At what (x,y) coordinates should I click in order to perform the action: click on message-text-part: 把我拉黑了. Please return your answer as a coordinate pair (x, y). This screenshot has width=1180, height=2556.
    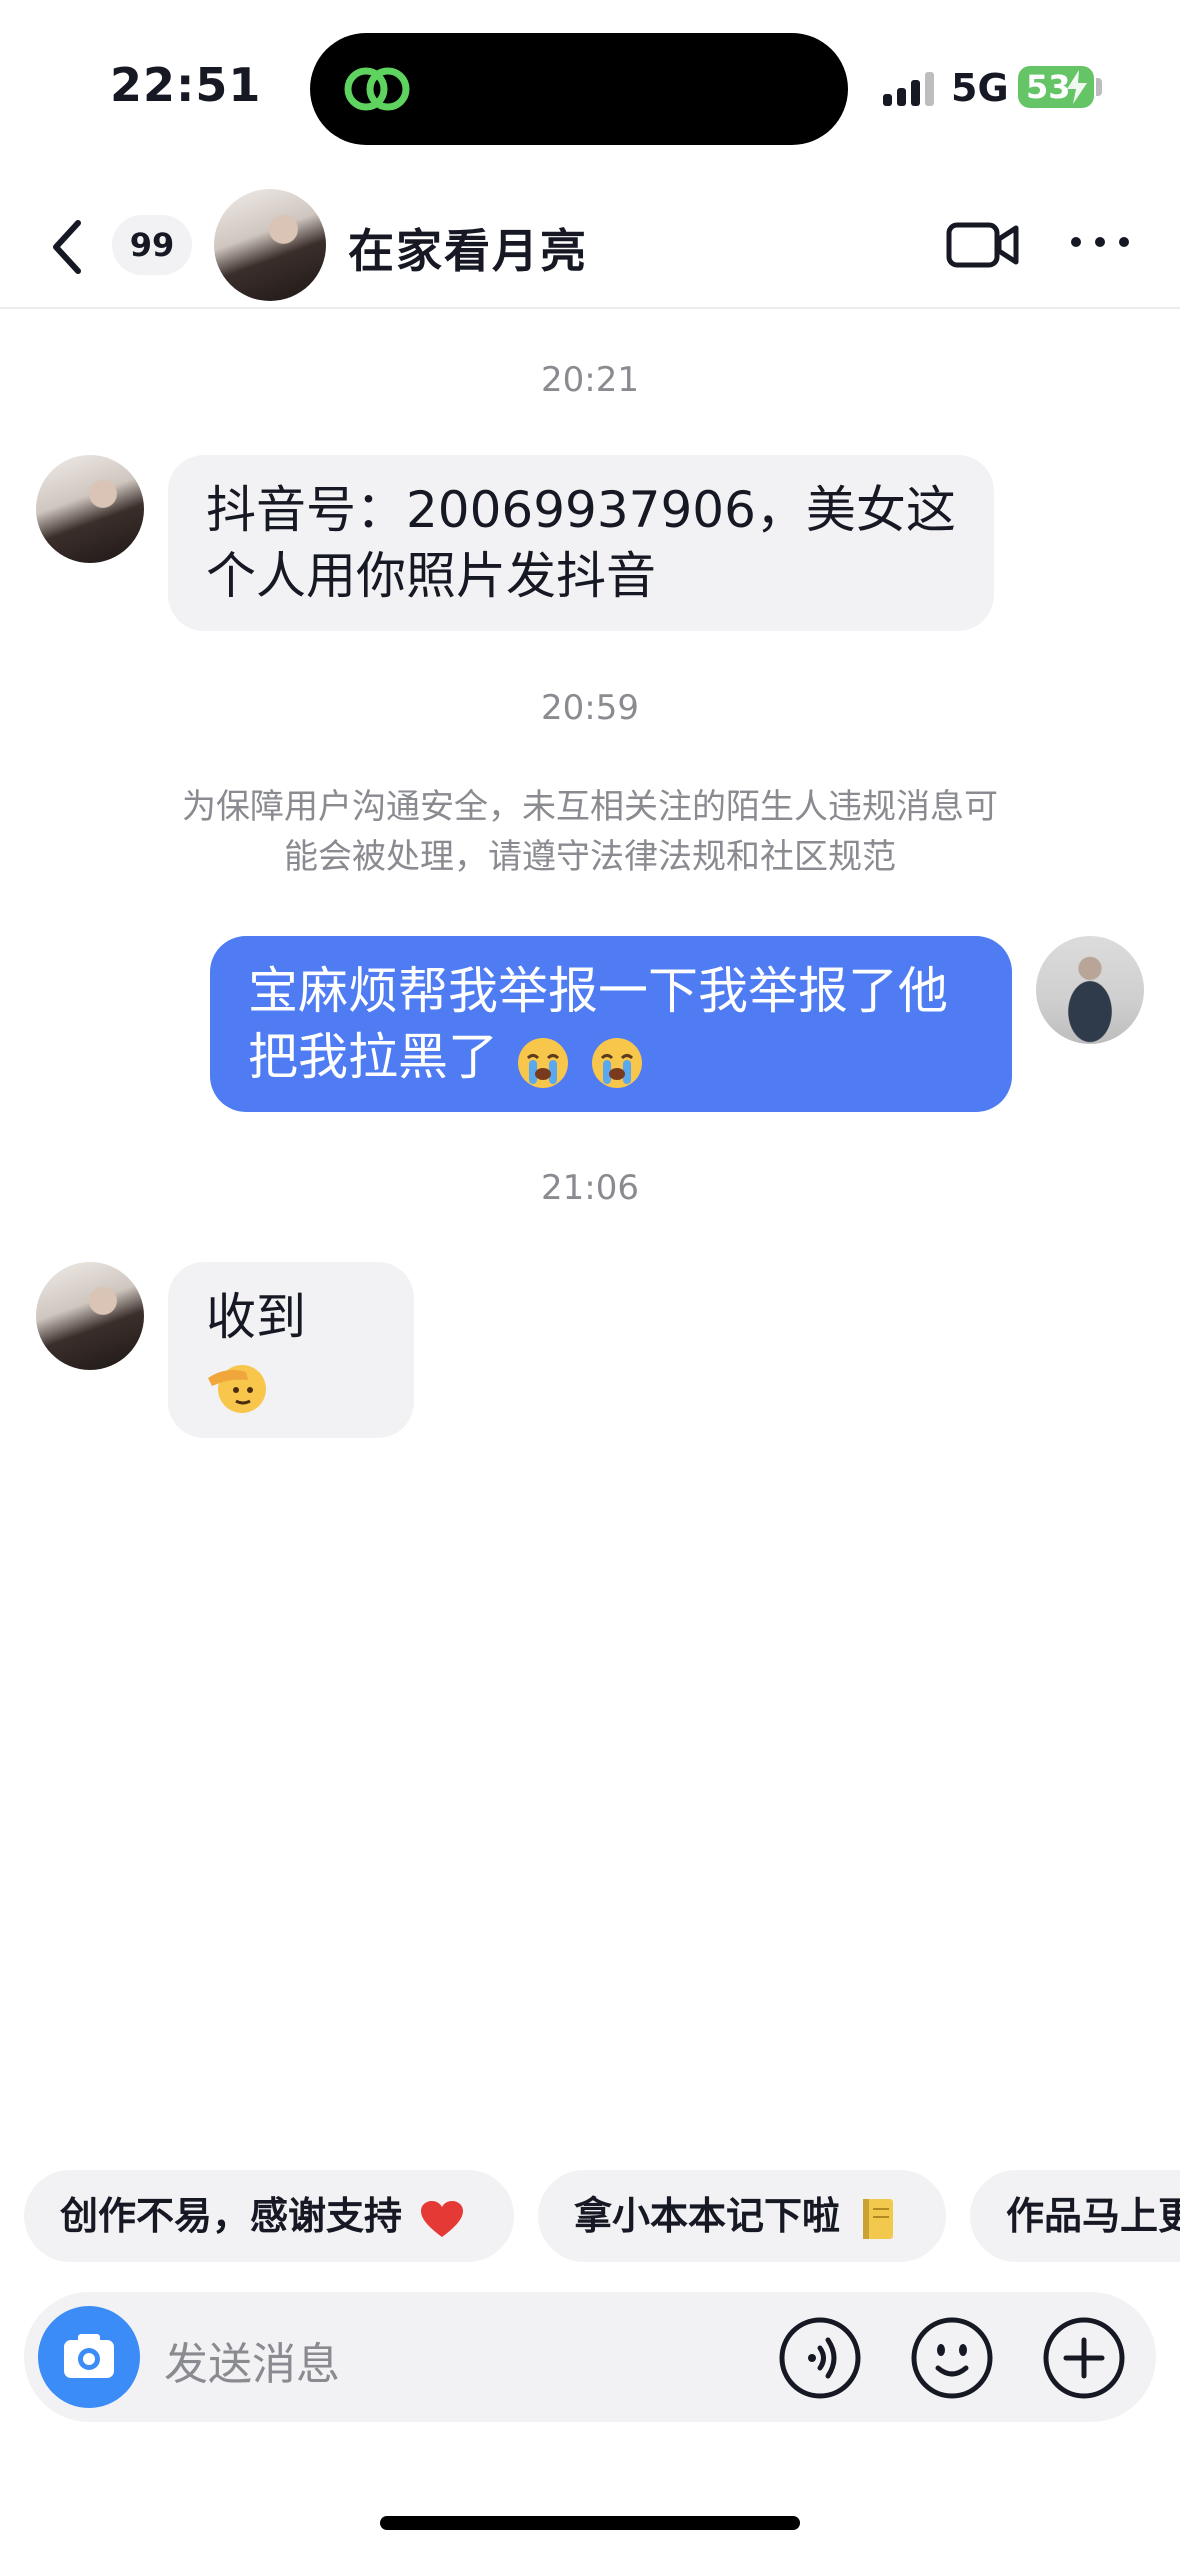
    Looking at the image, I should click on (373, 1057).